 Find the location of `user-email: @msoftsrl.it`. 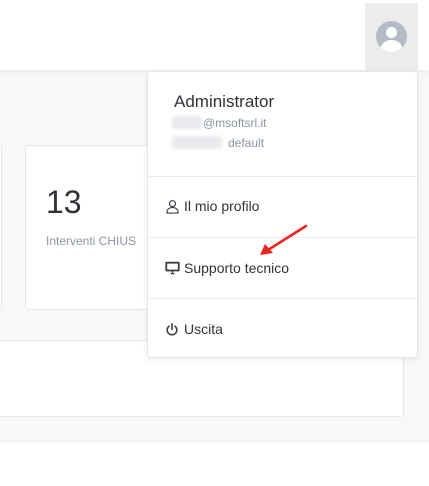

user-email: @msoftsrl.it is located at coordinates (219, 123).